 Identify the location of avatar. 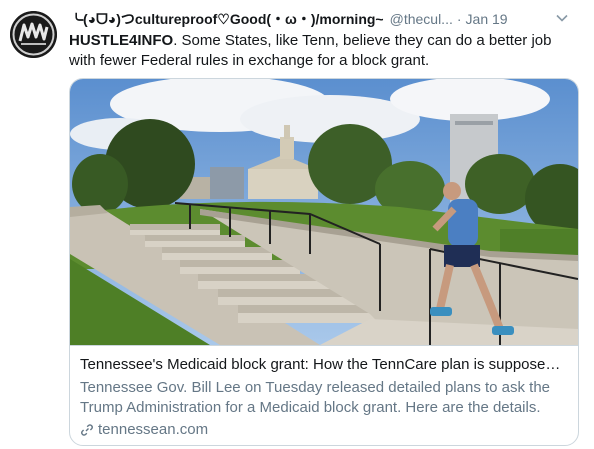
(33, 34).